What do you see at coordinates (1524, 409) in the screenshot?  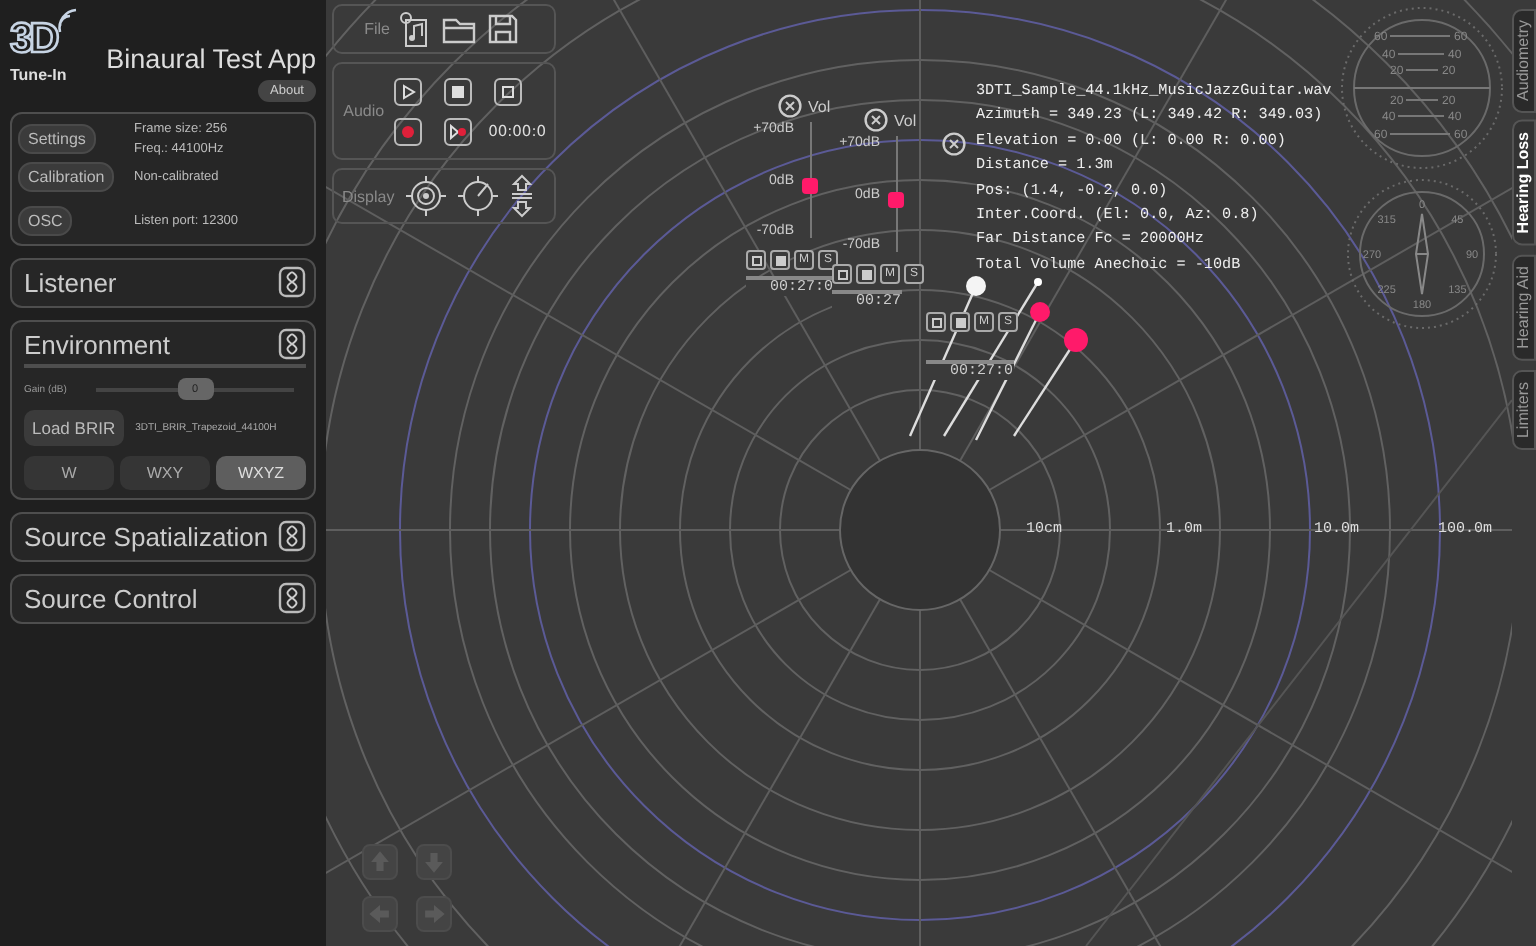 I see `side-tab: Limiters` at bounding box center [1524, 409].